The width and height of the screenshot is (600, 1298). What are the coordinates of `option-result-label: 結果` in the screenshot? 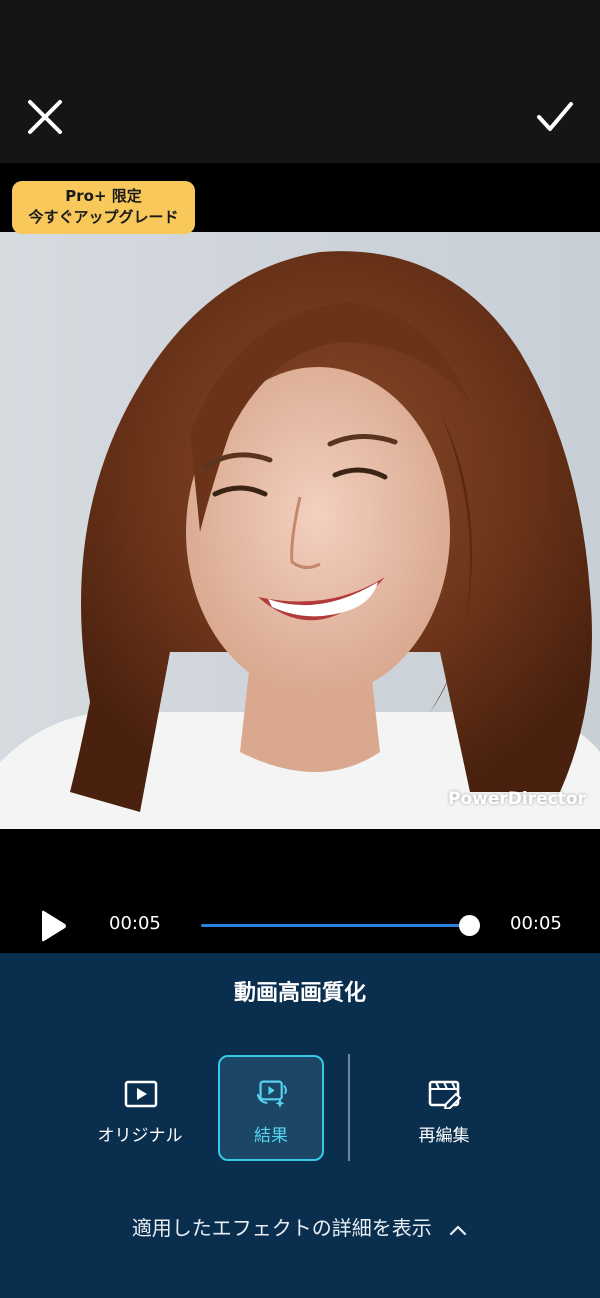 It's located at (271, 1136).